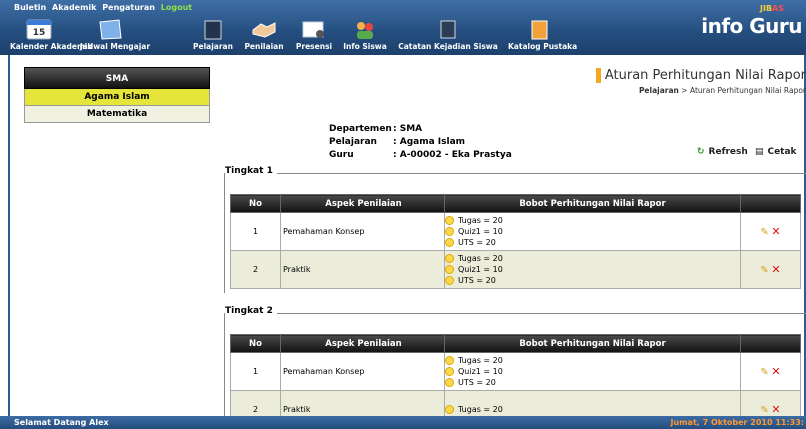  I want to click on row-bobot: Tugas = 20, so click(592, 403).